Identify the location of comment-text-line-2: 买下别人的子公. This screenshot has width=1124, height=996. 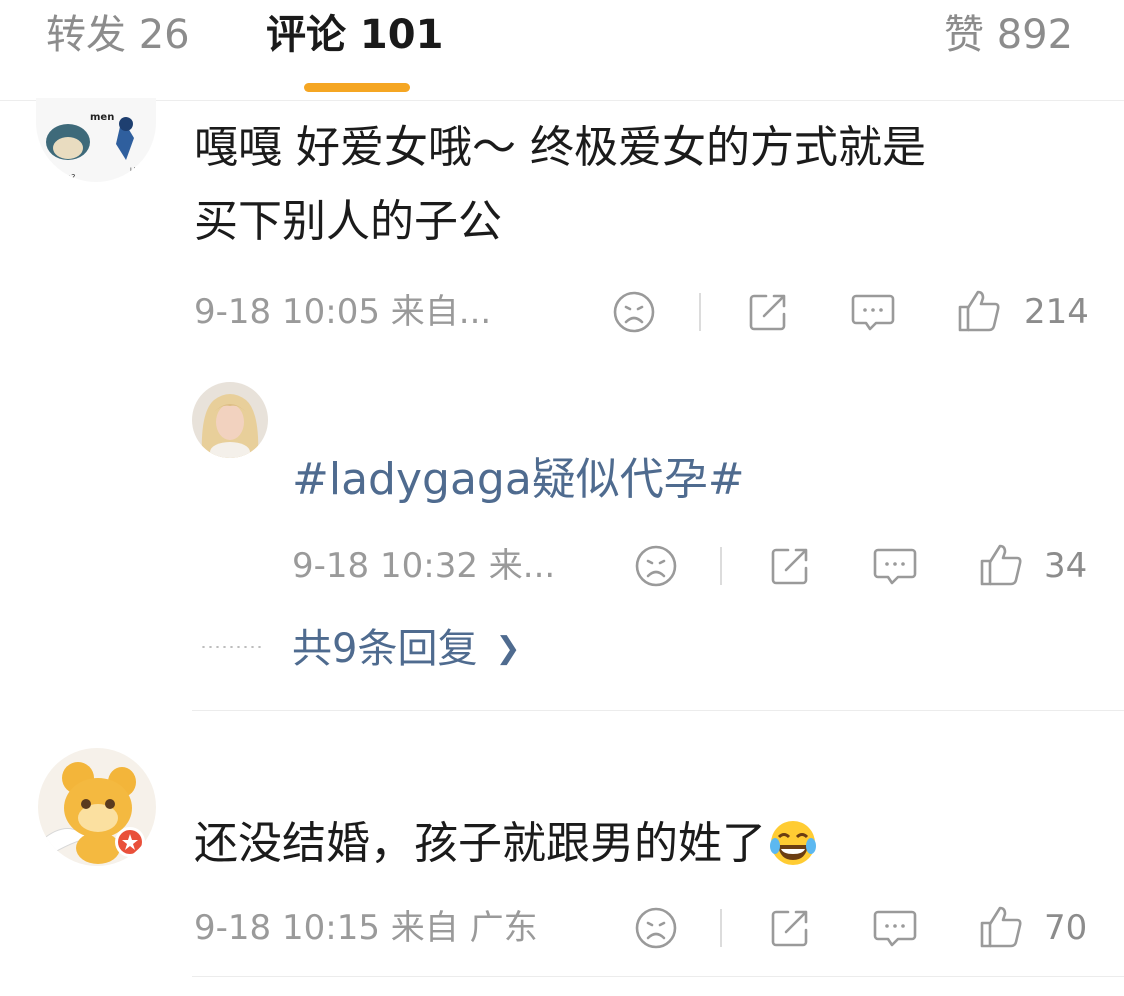
(348, 221).